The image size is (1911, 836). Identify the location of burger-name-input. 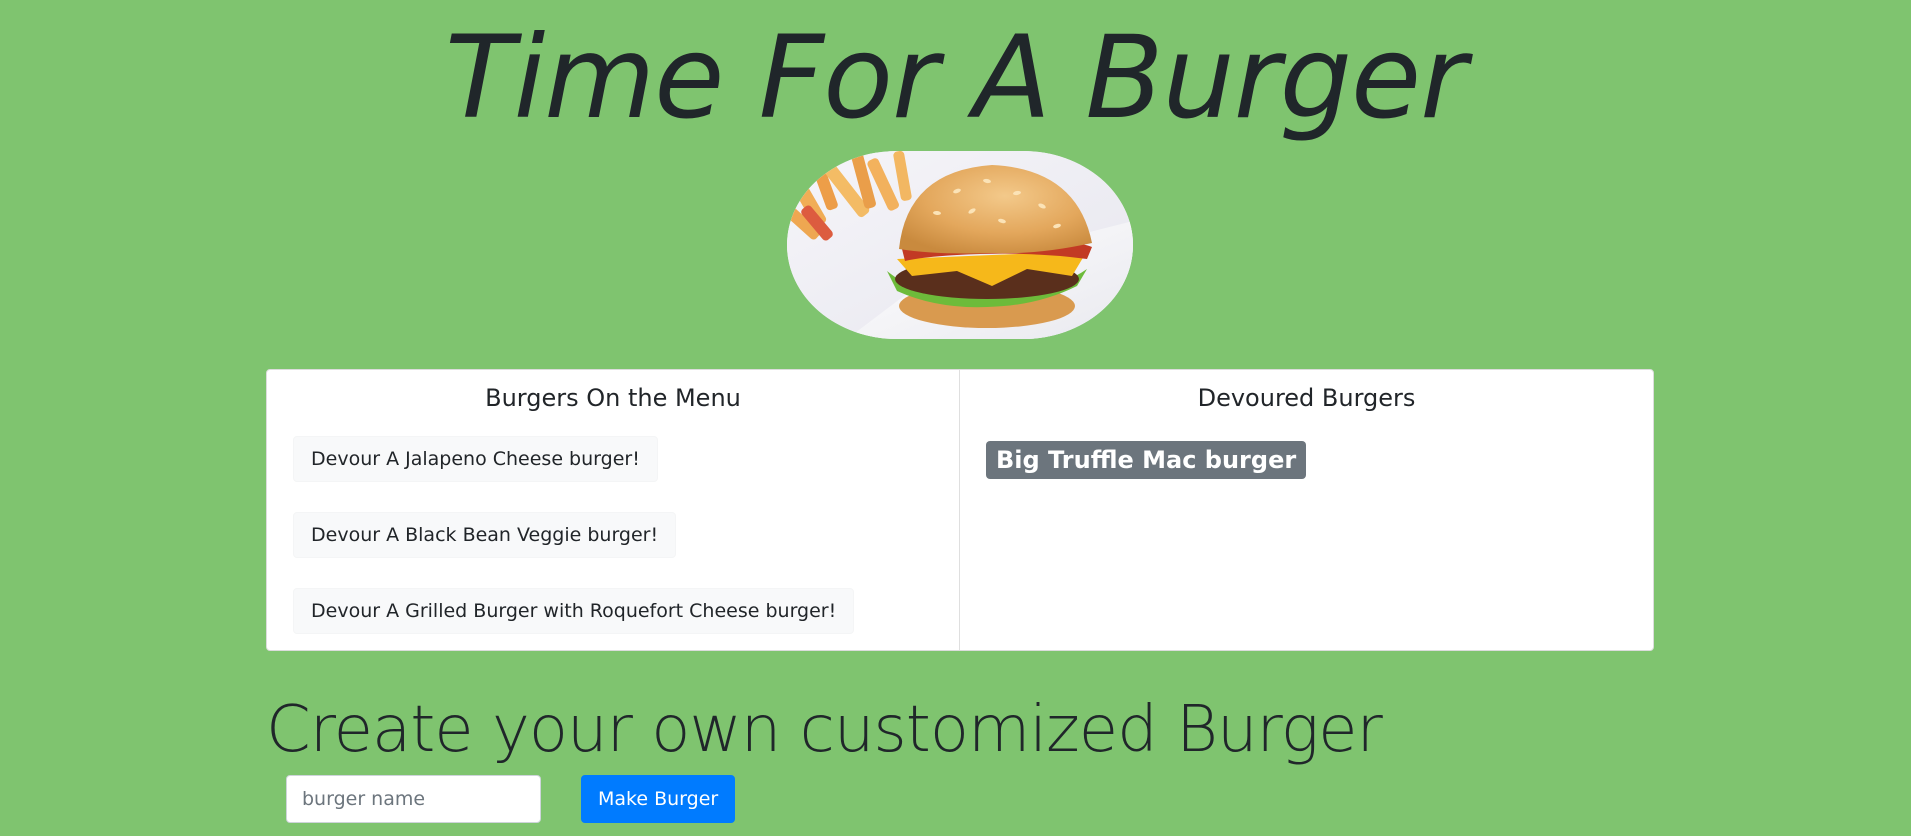
(413, 799).